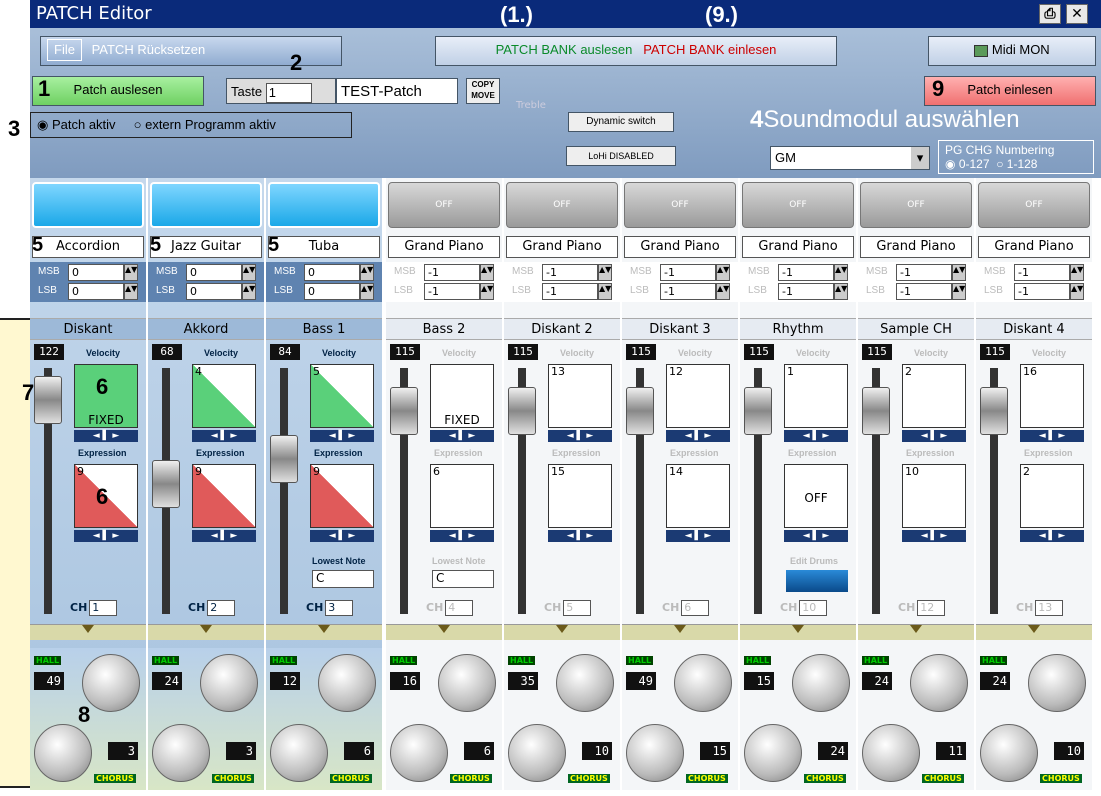 This screenshot has height=796, width=1101. What do you see at coordinates (459, 608) in the screenshot?
I see `midi-channel-value: 4` at bounding box center [459, 608].